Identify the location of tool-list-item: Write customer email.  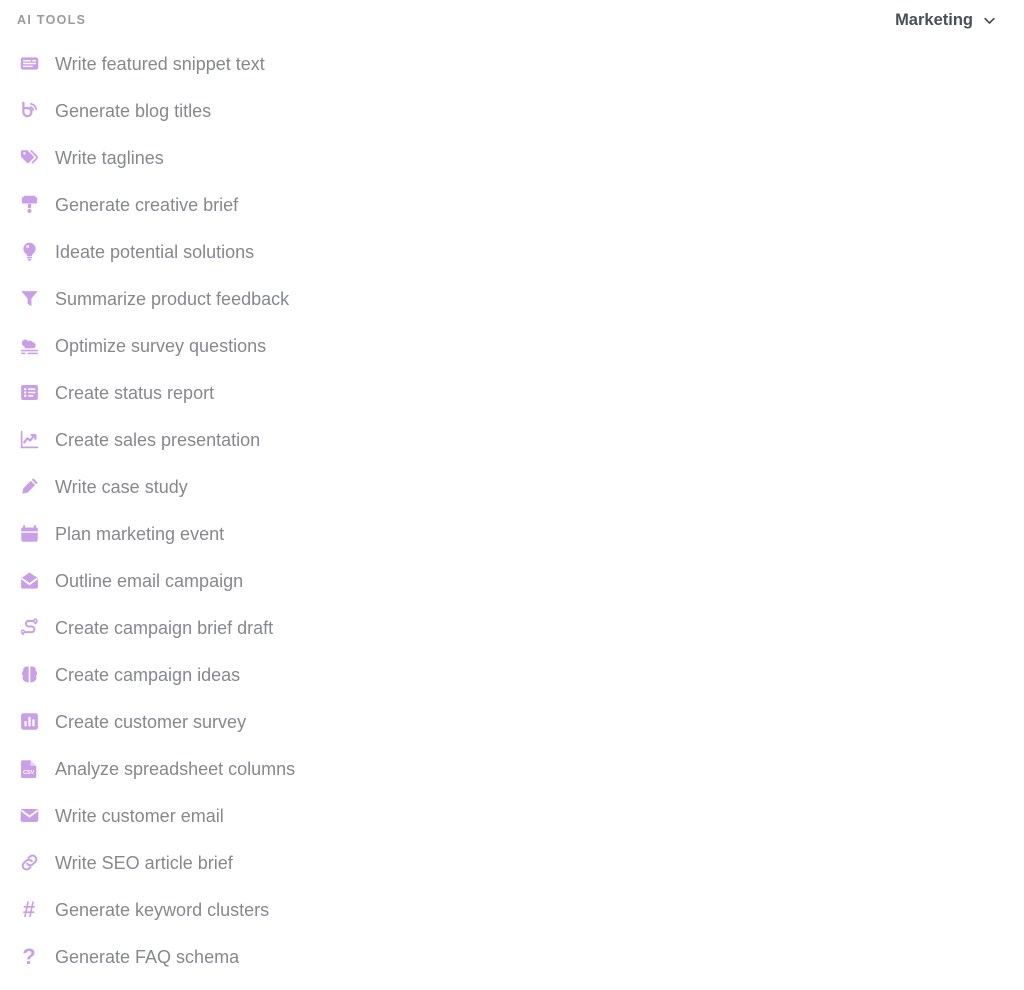
(512, 815).